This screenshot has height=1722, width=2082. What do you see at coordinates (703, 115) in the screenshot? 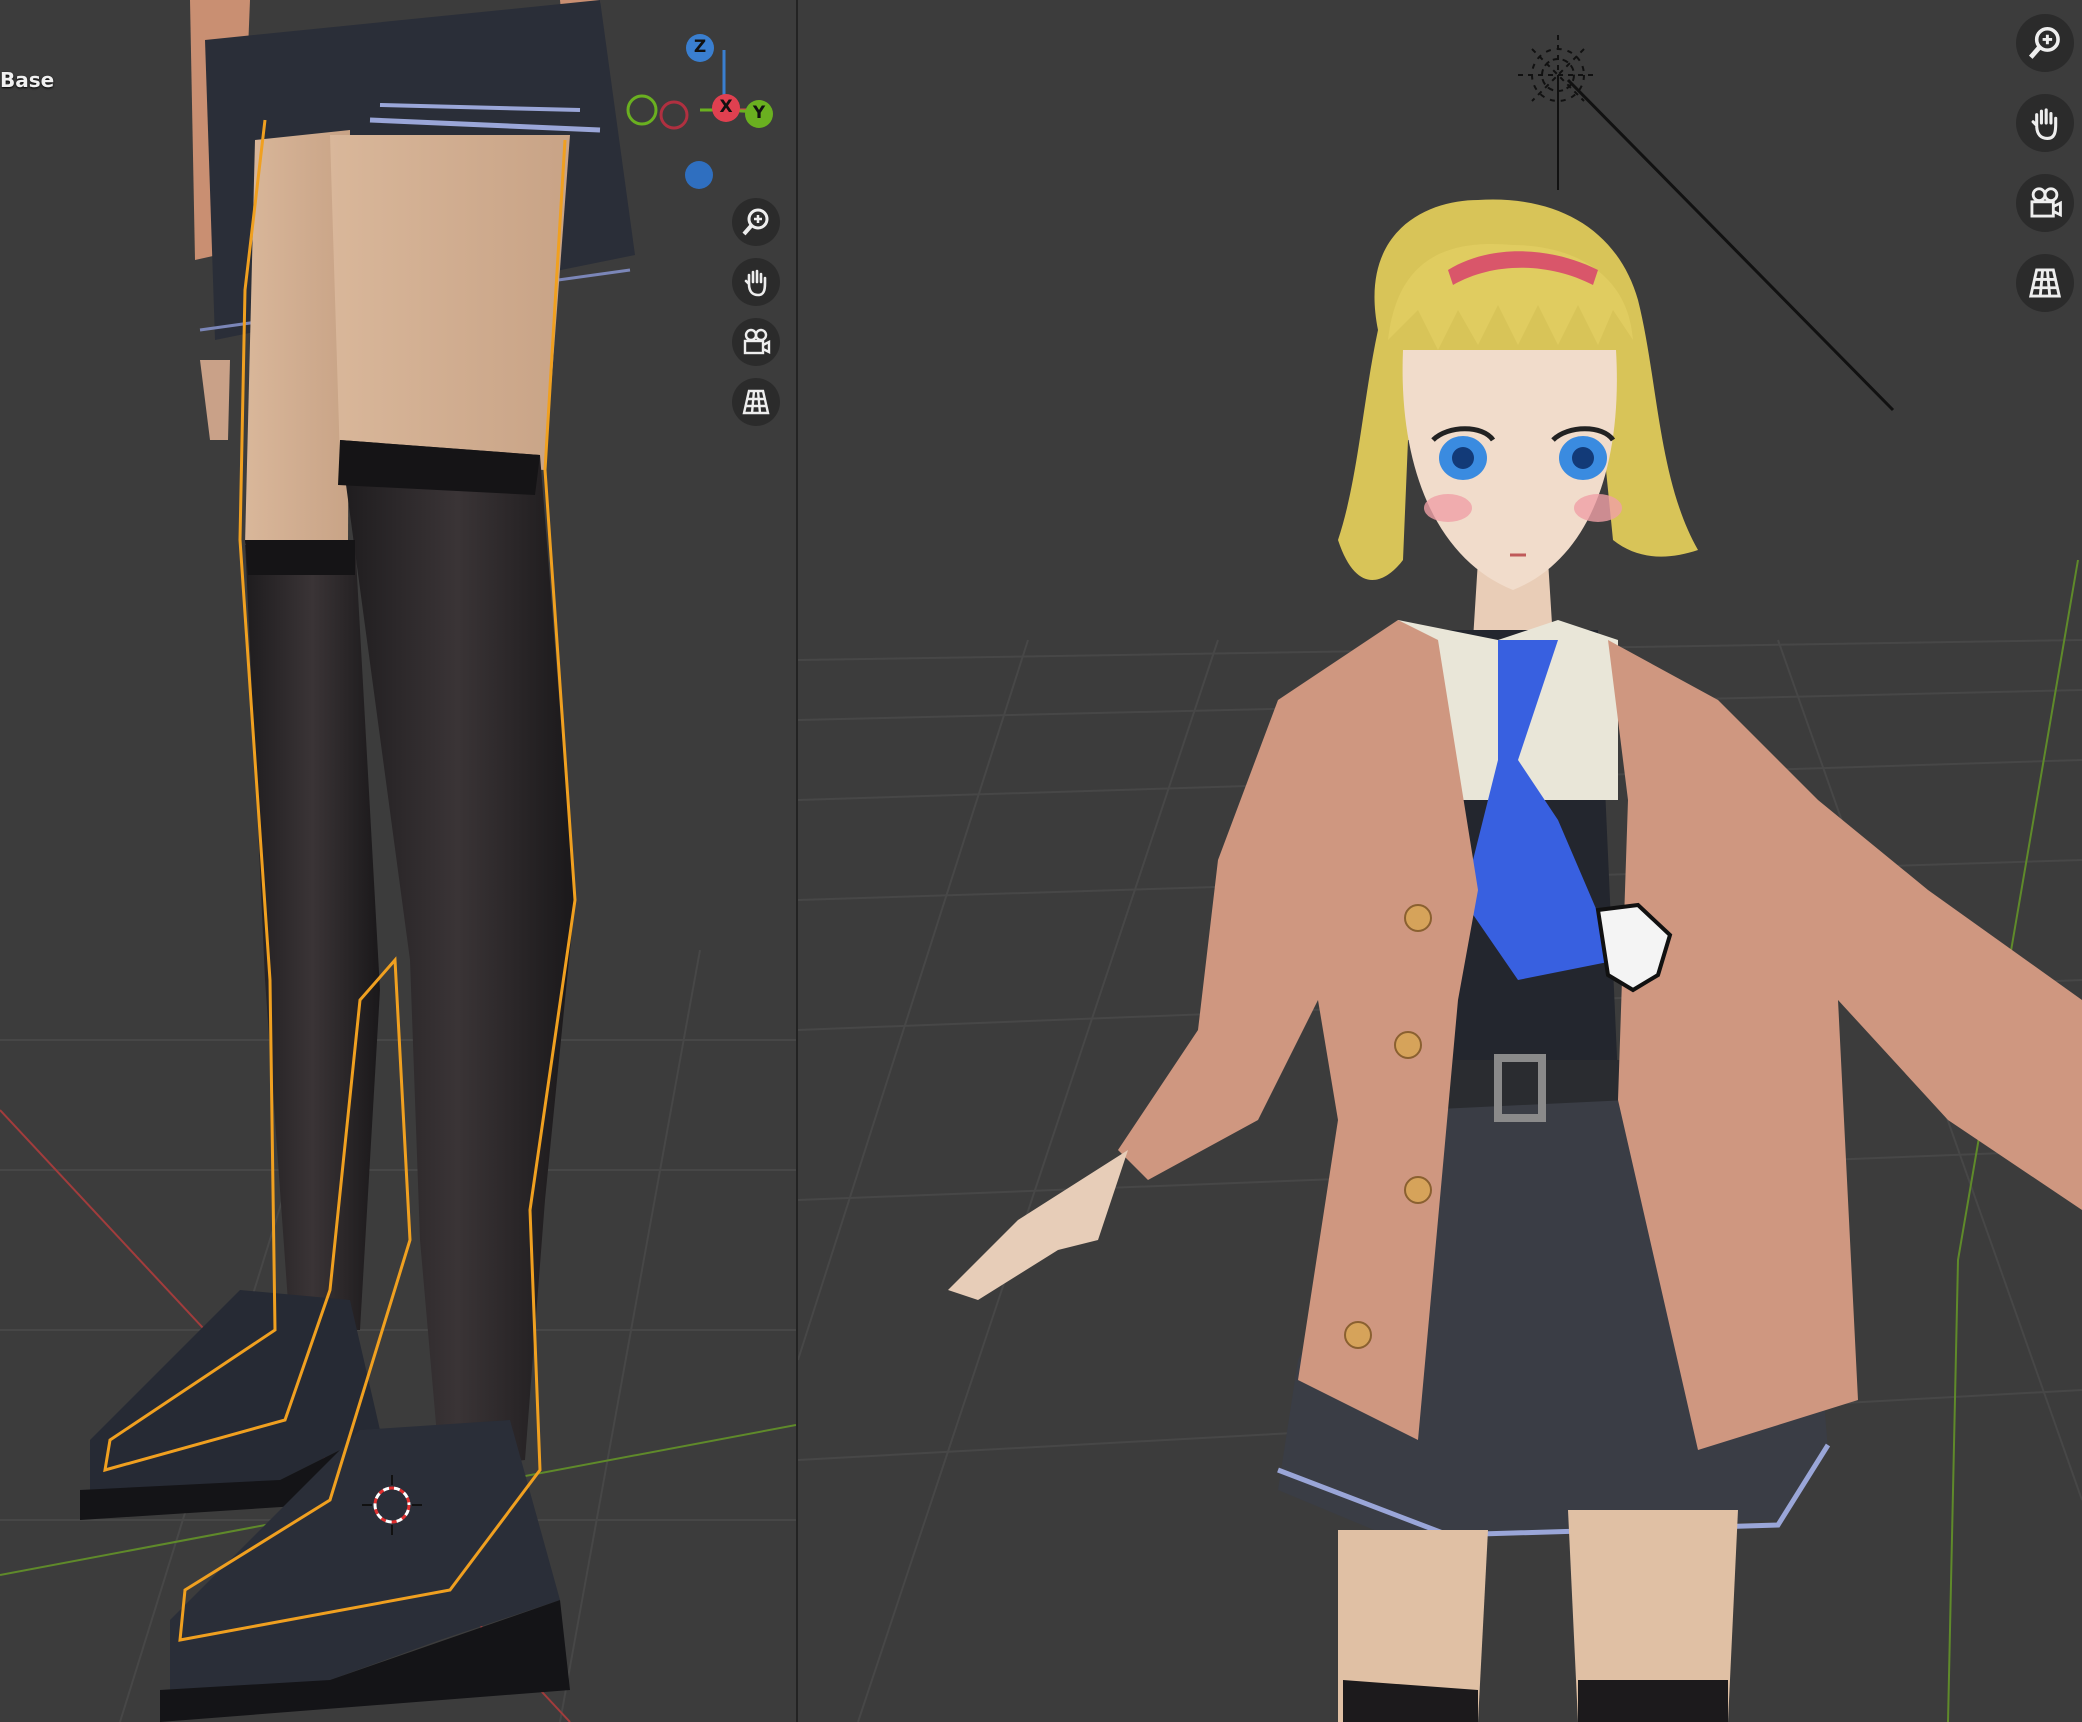
I see `navigation-gizmo: Z X Y` at bounding box center [703, 115].